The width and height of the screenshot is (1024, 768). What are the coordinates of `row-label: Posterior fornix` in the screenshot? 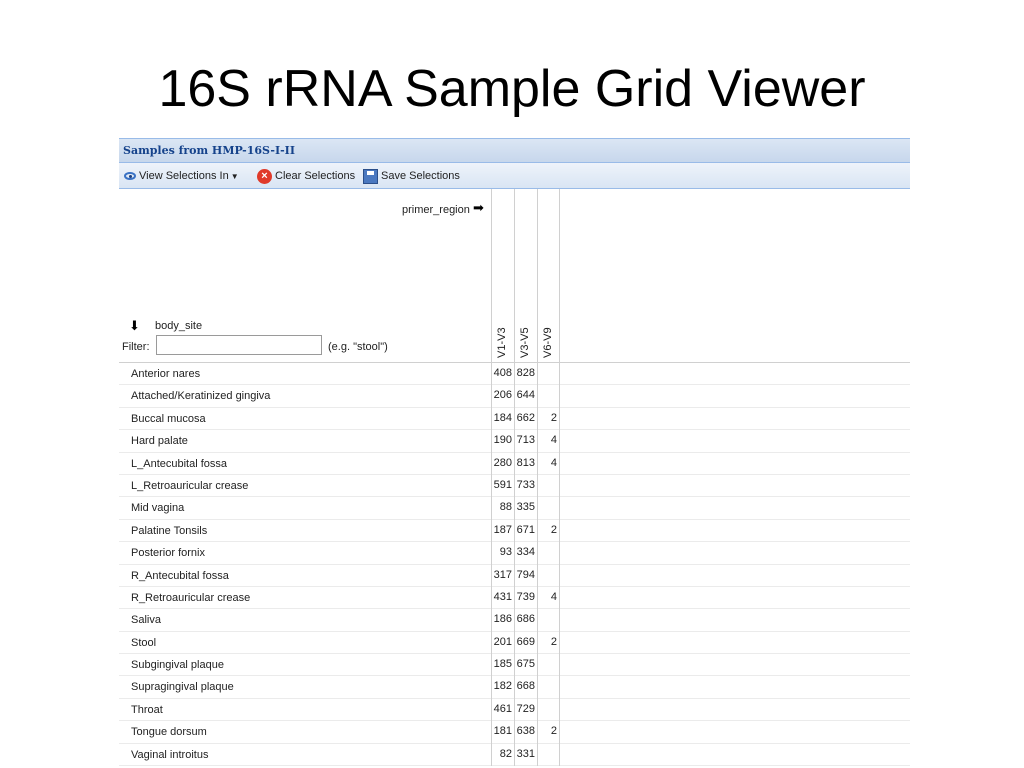 It's located at (168, 553).